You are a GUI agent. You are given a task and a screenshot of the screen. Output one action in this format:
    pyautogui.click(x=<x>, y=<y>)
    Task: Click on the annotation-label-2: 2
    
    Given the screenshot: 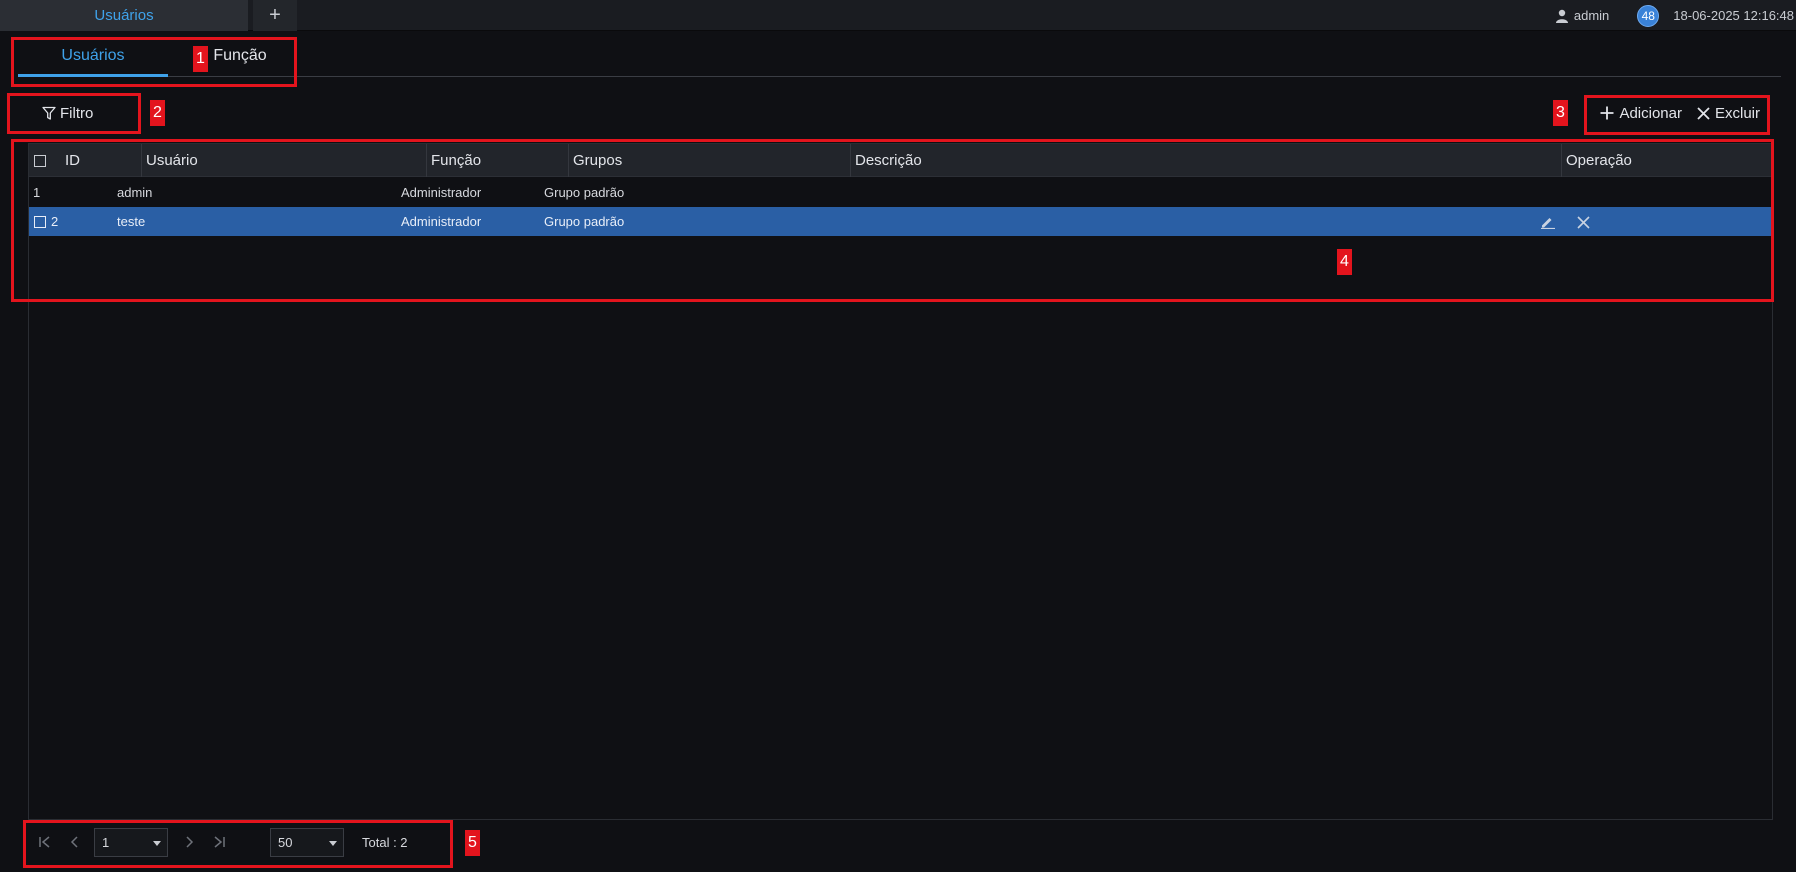 What is the action you would take?
    pyautogui.click(x=157, y=113)
    